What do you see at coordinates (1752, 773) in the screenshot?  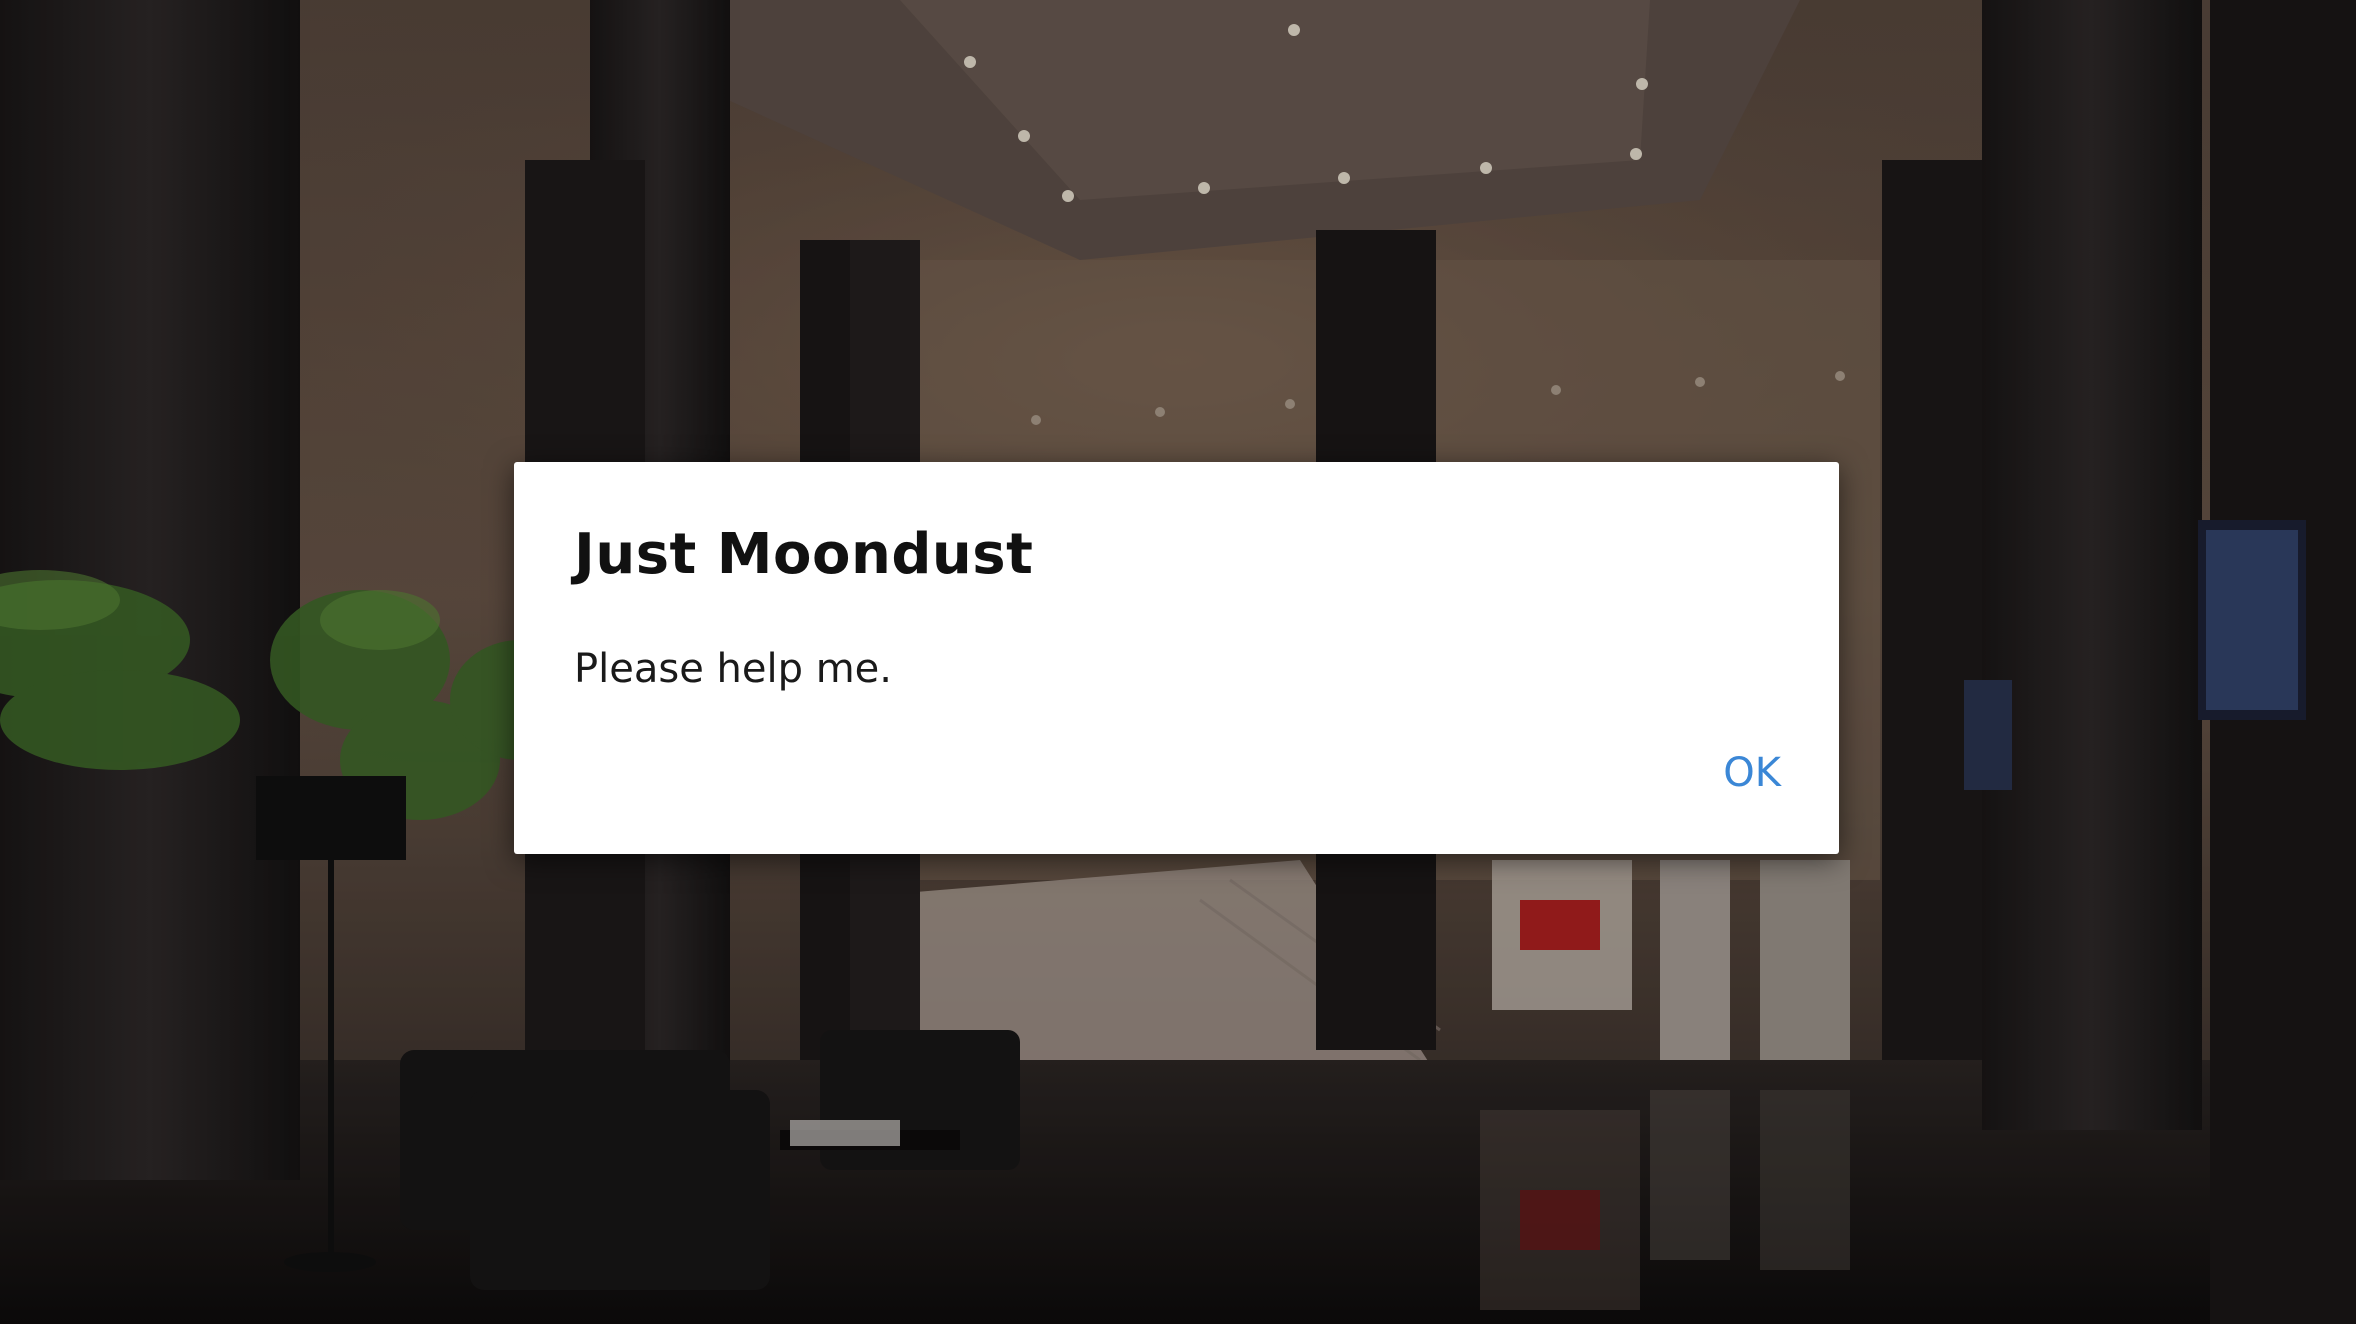 I see `ok-button: OK` at bounding box center [1752, 773].